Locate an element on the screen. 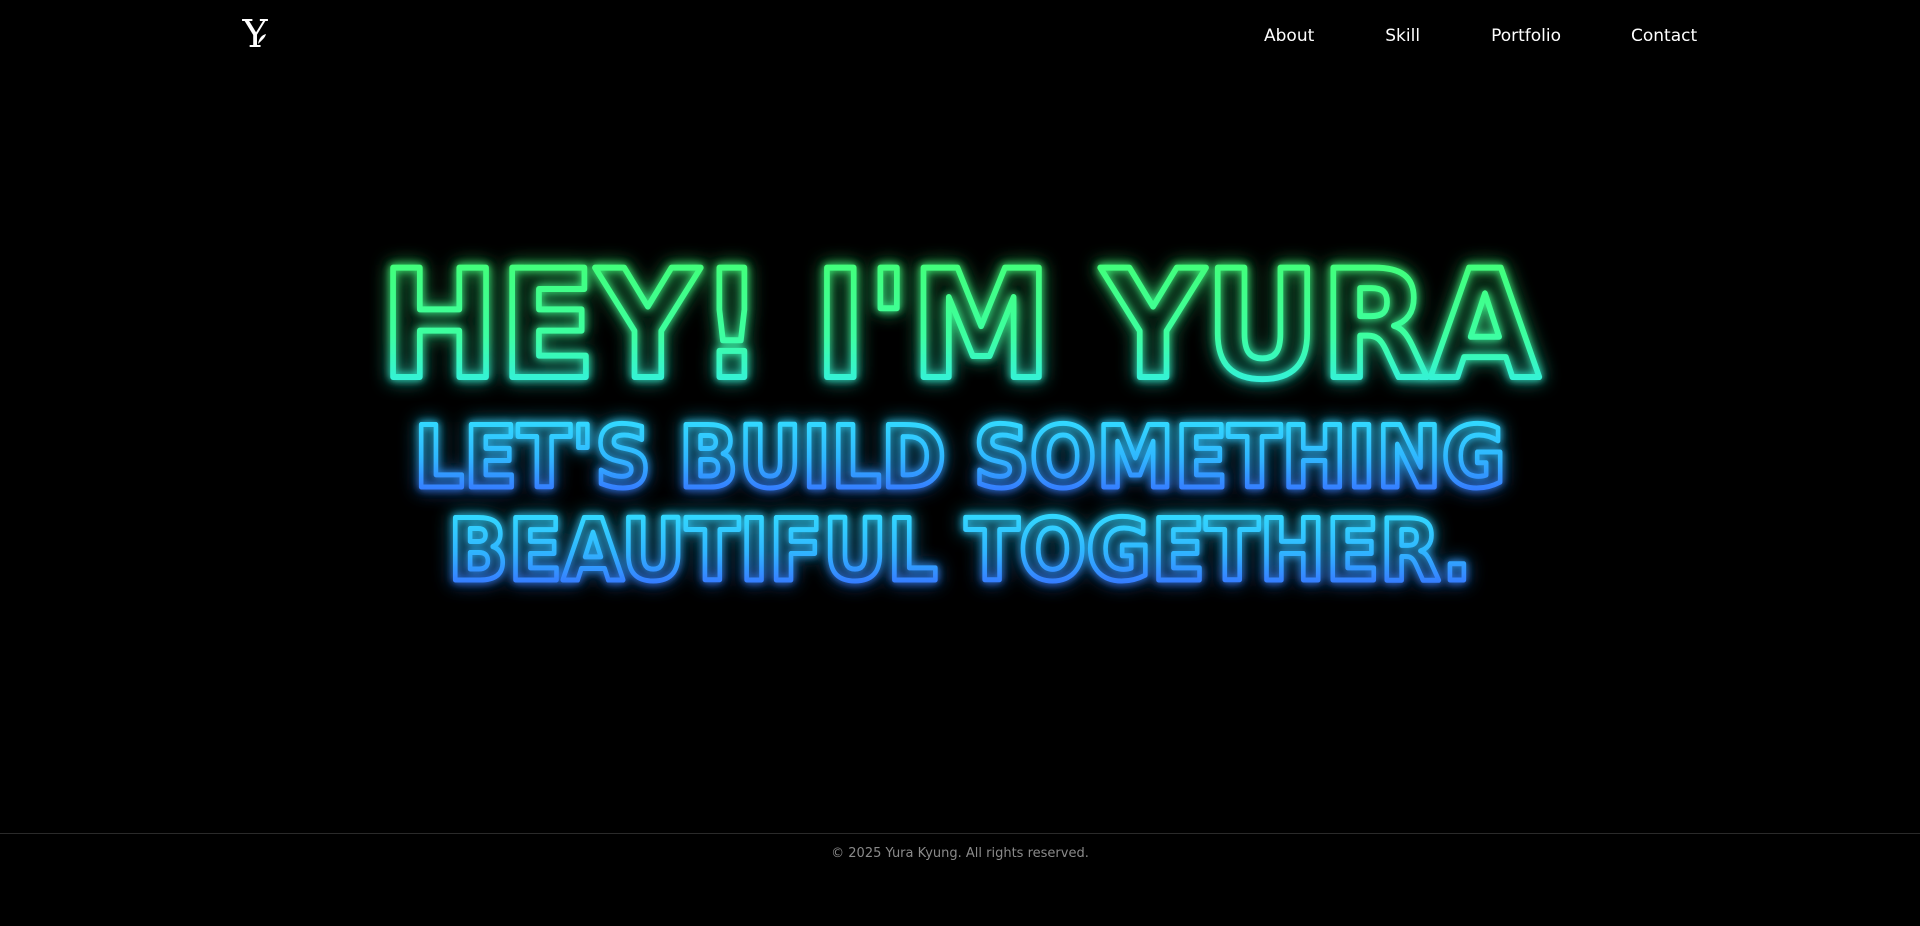  main-nav: About Skill Portfolio Contact is located at coordinates (1480, 36).